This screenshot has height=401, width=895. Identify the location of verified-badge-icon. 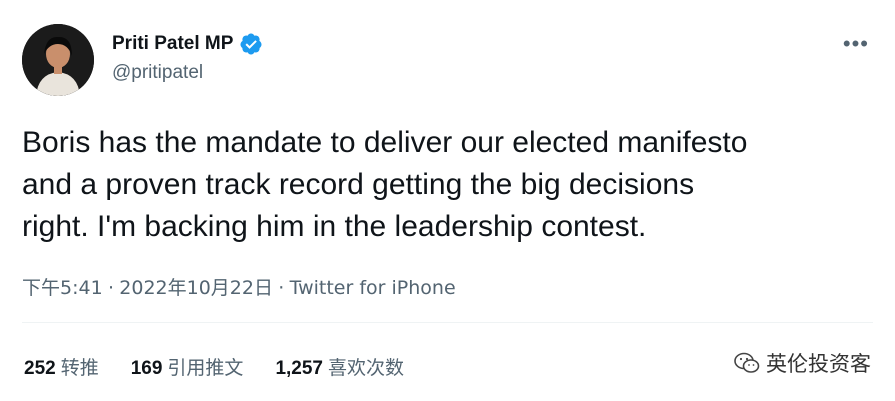
(251, 44).